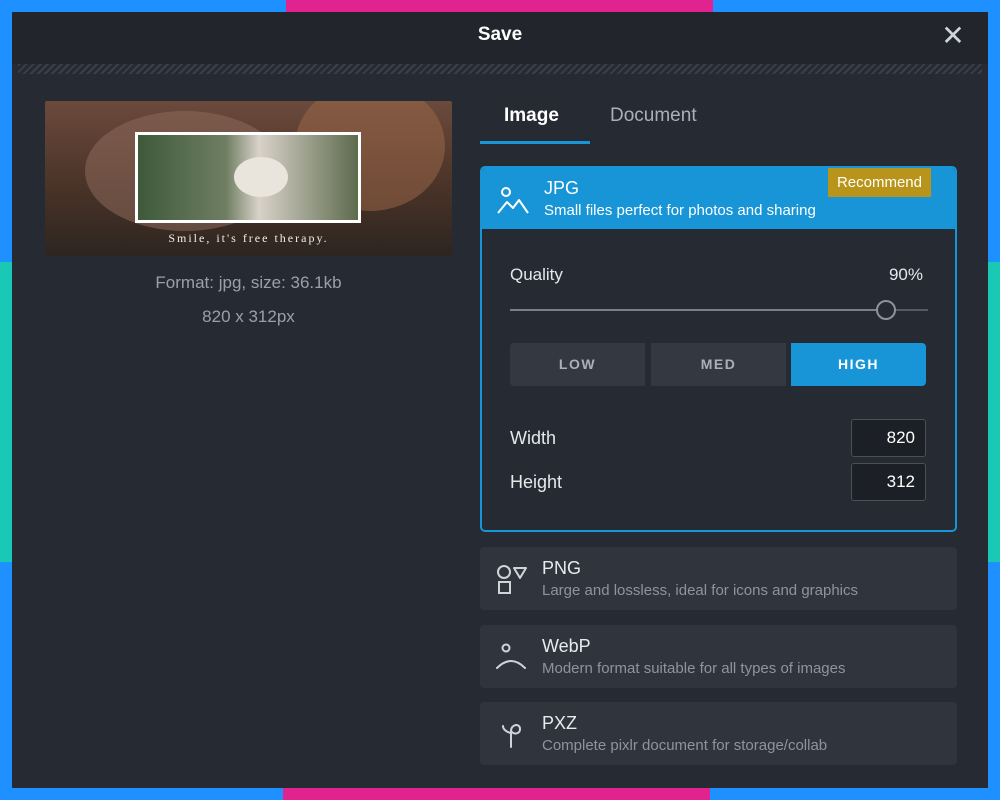 The width and height of the screenshot is (1000, 800). What do you see at coordinates (536, 274) in the screenshot?
I see `quality-label: Quality` at bounding box center [536, 274].